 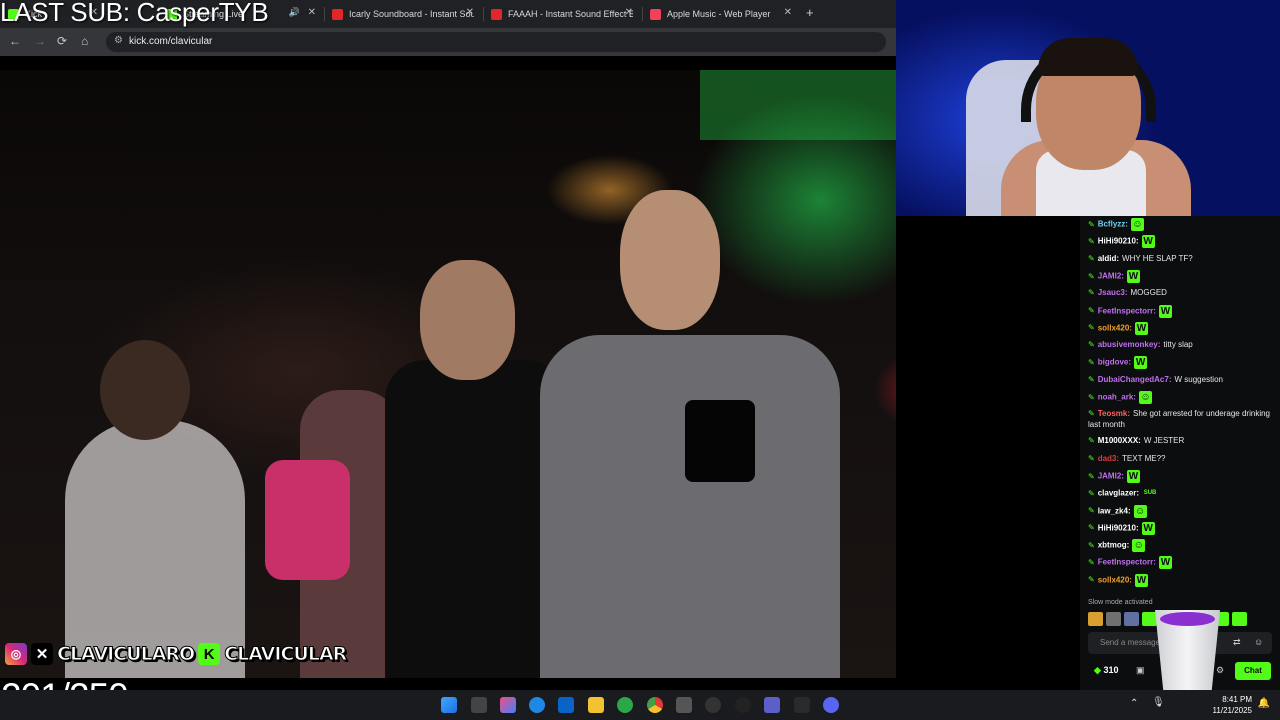 I want to click on chat-emote: ☺, so click(x=1137, y=224).